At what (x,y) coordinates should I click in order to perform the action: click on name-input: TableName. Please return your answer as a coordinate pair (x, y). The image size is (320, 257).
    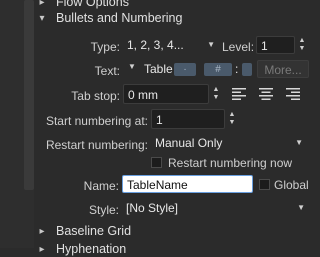
    Looking at the image, I should click on (187, 184).